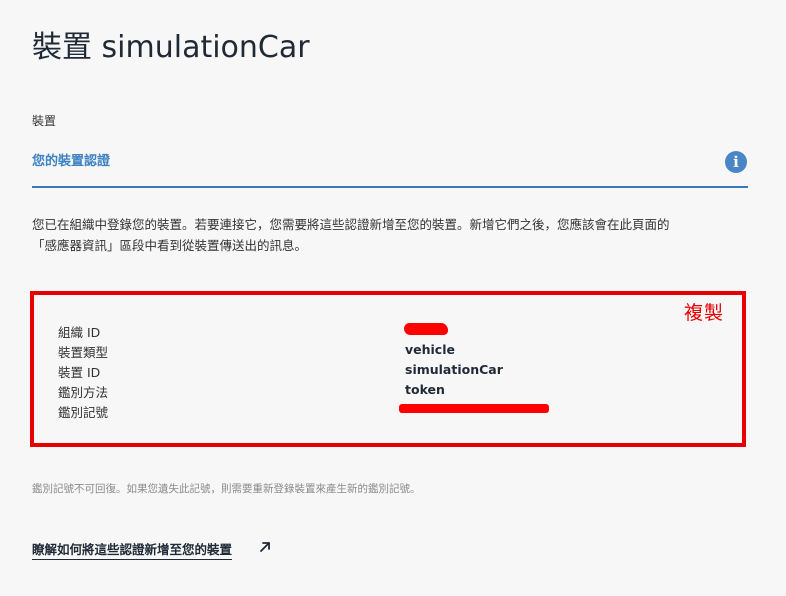 The height and width of the screenshot is (596, 786). Describe the element at coordinates (79, 372) in the screenshot. I see `device-id-label: 裝置 ID` at that location.